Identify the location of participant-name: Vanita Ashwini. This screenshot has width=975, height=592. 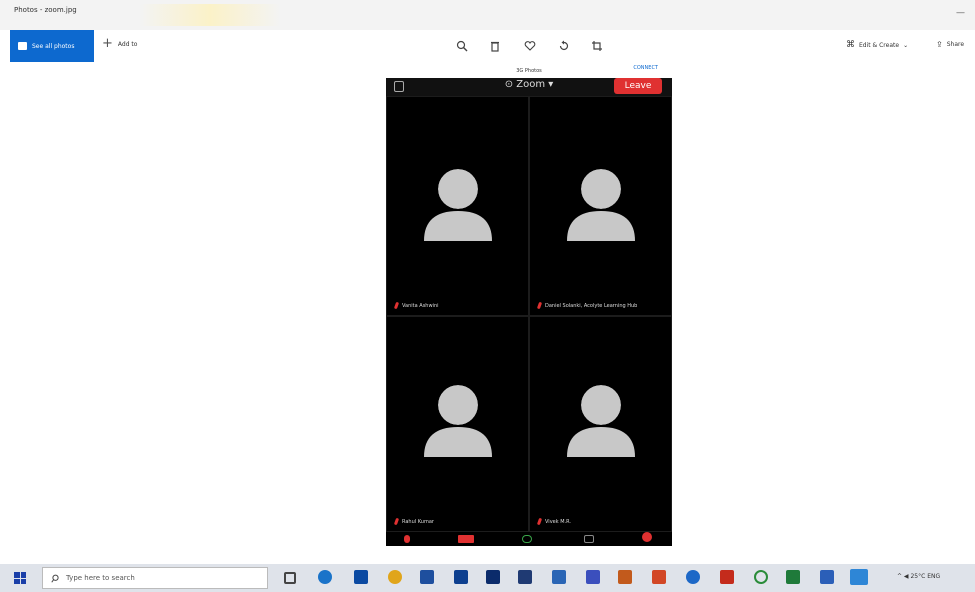
(416, 305).